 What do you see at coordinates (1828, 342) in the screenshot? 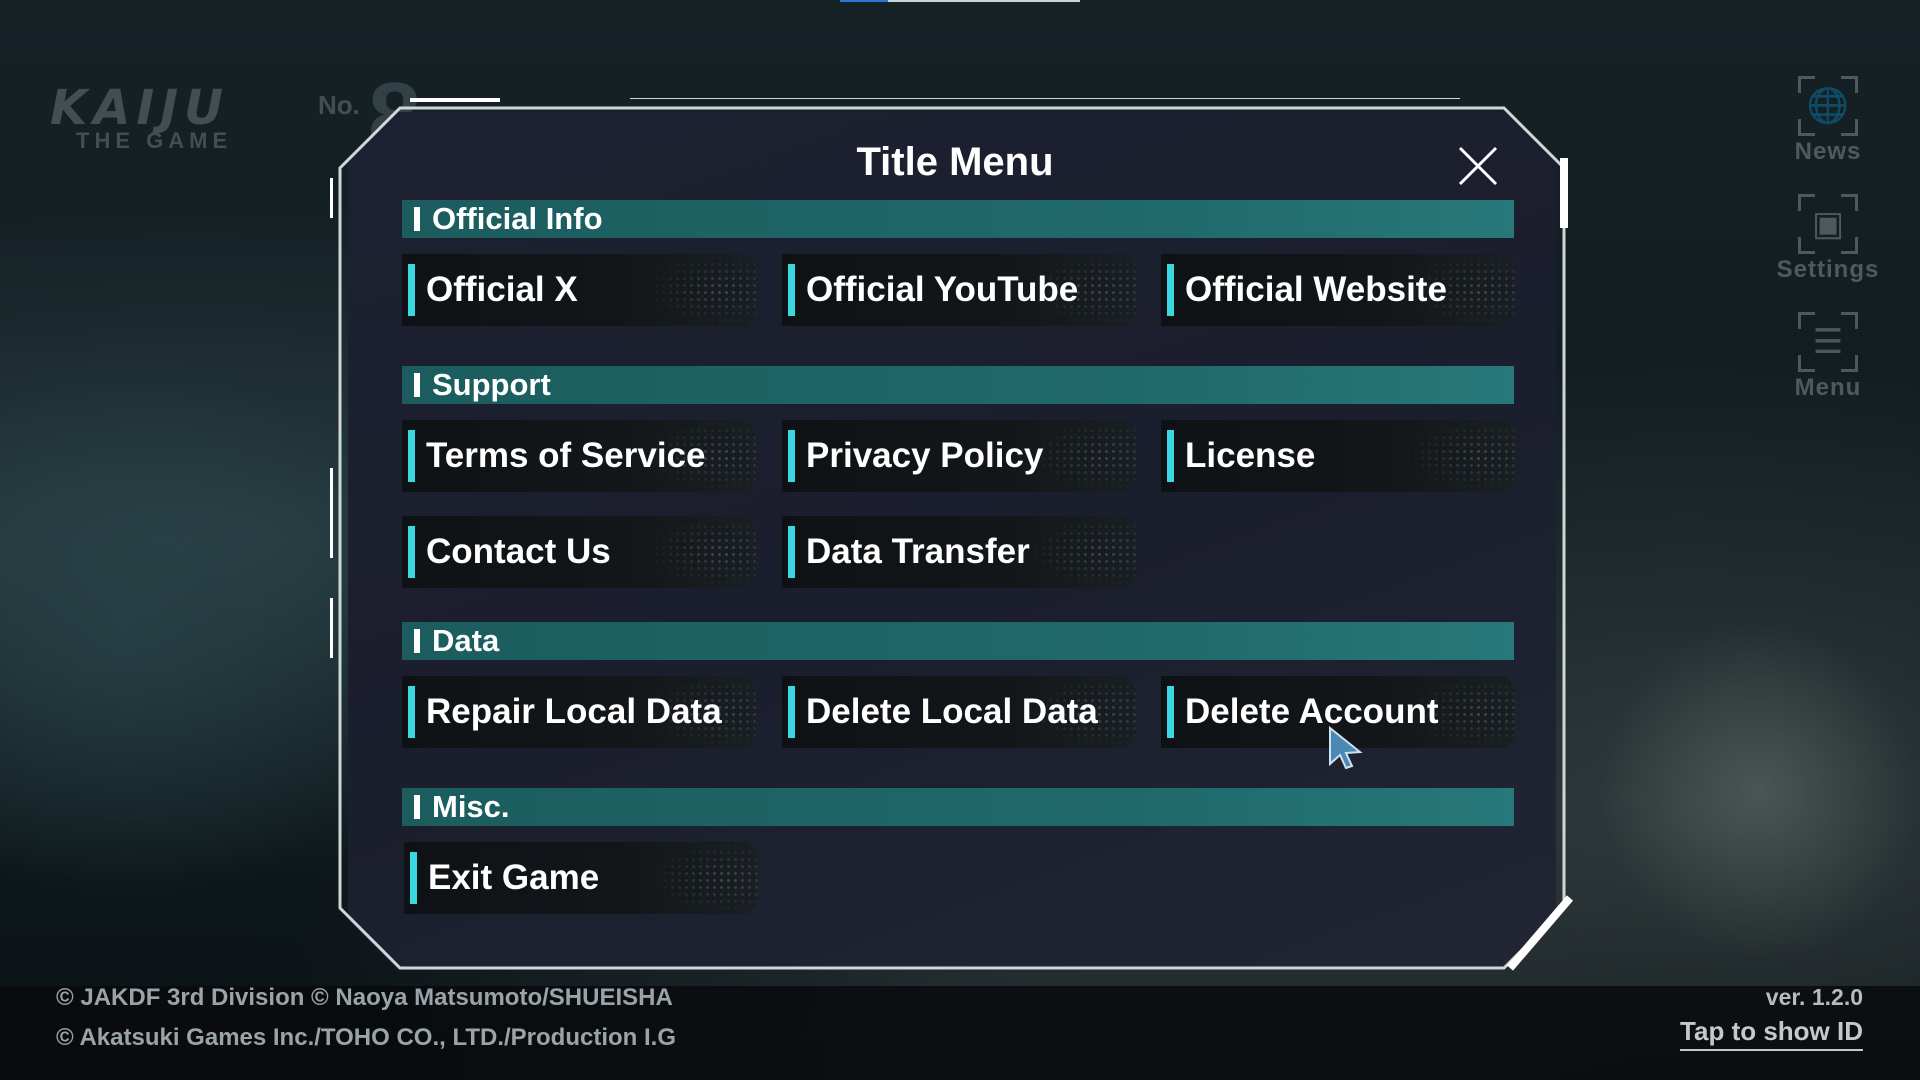
I see `menu-icon: ☰` at bounding box center [1828, 342].